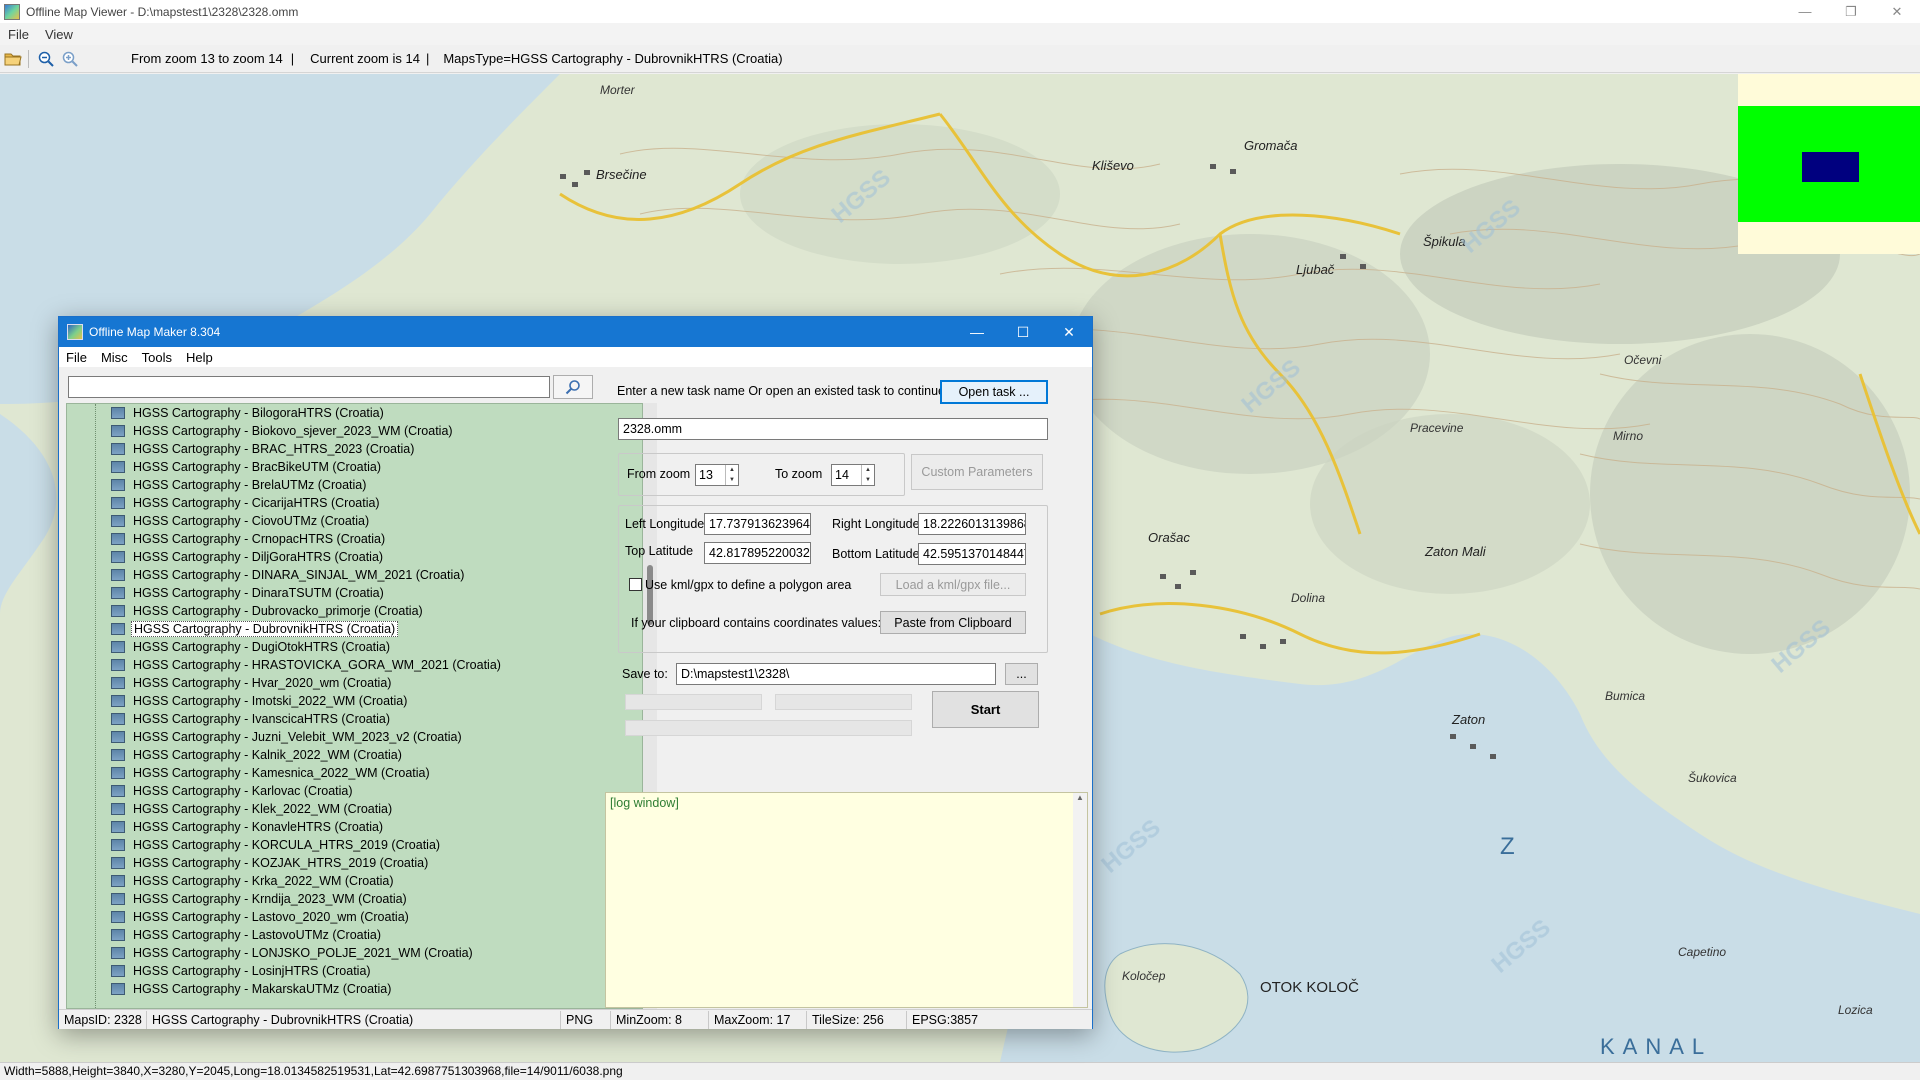  What do you see at coordinates (1851, 11) in the screenshot?
I see `restore-icon: ❐` at bounding box center [1851, 11].